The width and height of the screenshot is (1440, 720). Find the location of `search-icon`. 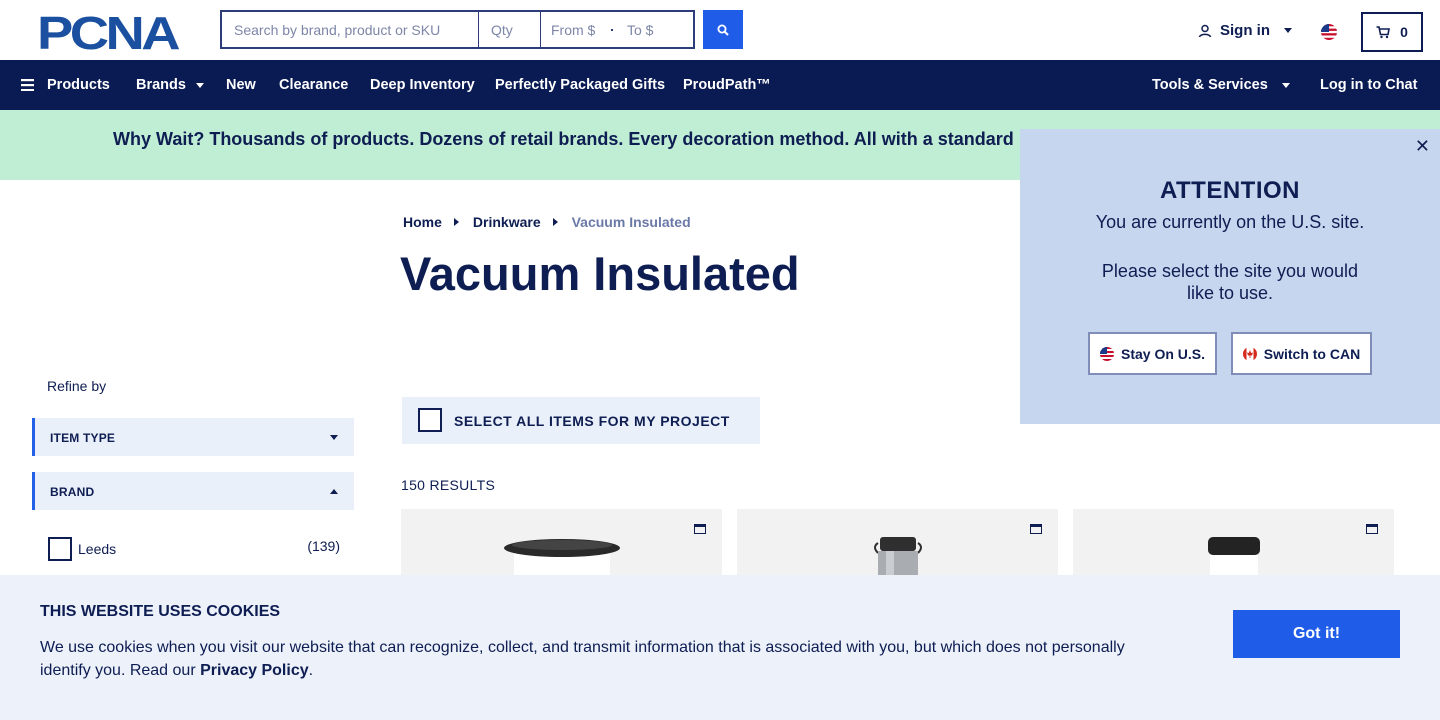

search-icon is located at coordinates (723, 30).